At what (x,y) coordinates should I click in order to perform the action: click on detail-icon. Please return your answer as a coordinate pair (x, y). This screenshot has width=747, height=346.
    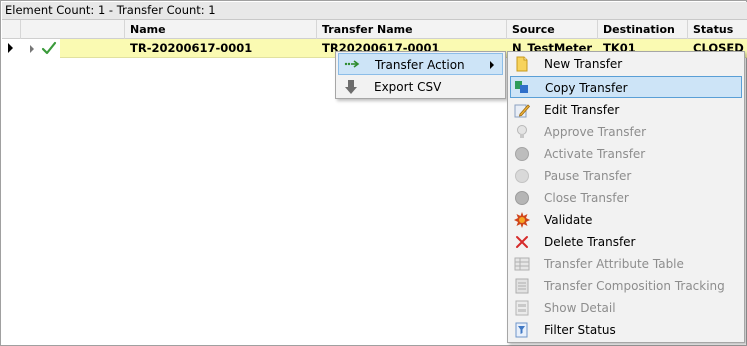
    Looking at the image, I should click on (522, 308).